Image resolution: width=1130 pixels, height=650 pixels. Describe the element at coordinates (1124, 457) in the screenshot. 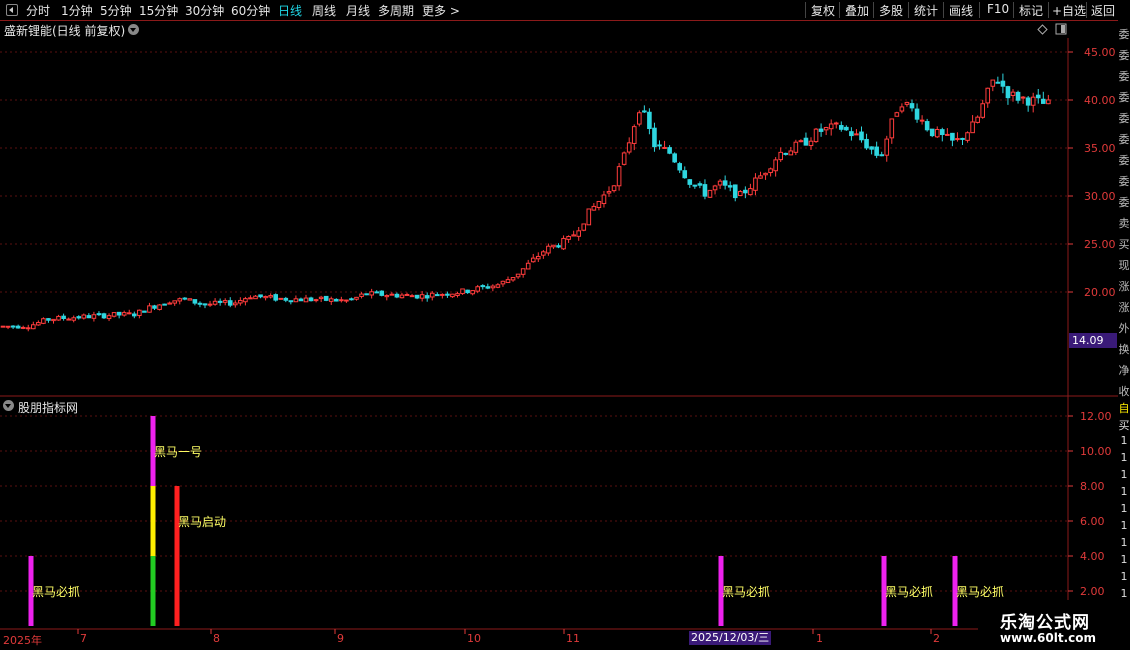

I see `quote-strip-char: 1` at that location.